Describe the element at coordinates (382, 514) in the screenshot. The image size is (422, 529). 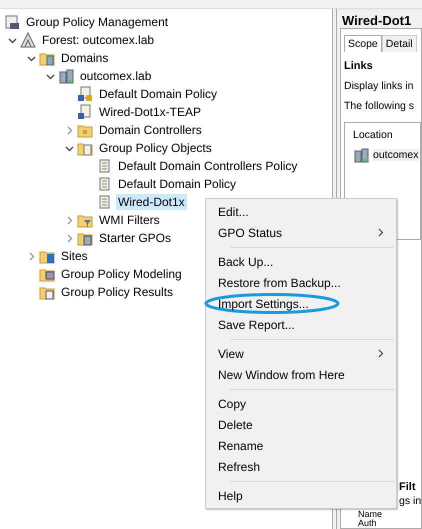
I see `column-header: Name` at that location.